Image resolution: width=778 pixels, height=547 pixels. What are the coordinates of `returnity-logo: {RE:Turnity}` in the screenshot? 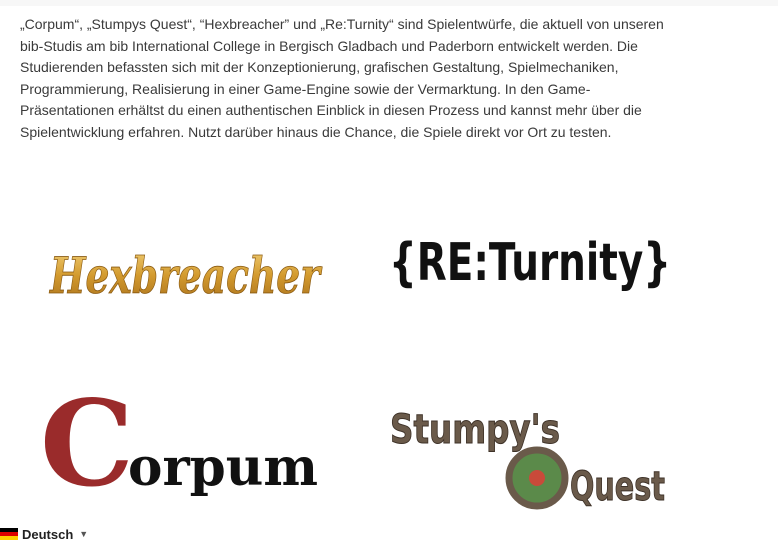 It's located at (530, 265).